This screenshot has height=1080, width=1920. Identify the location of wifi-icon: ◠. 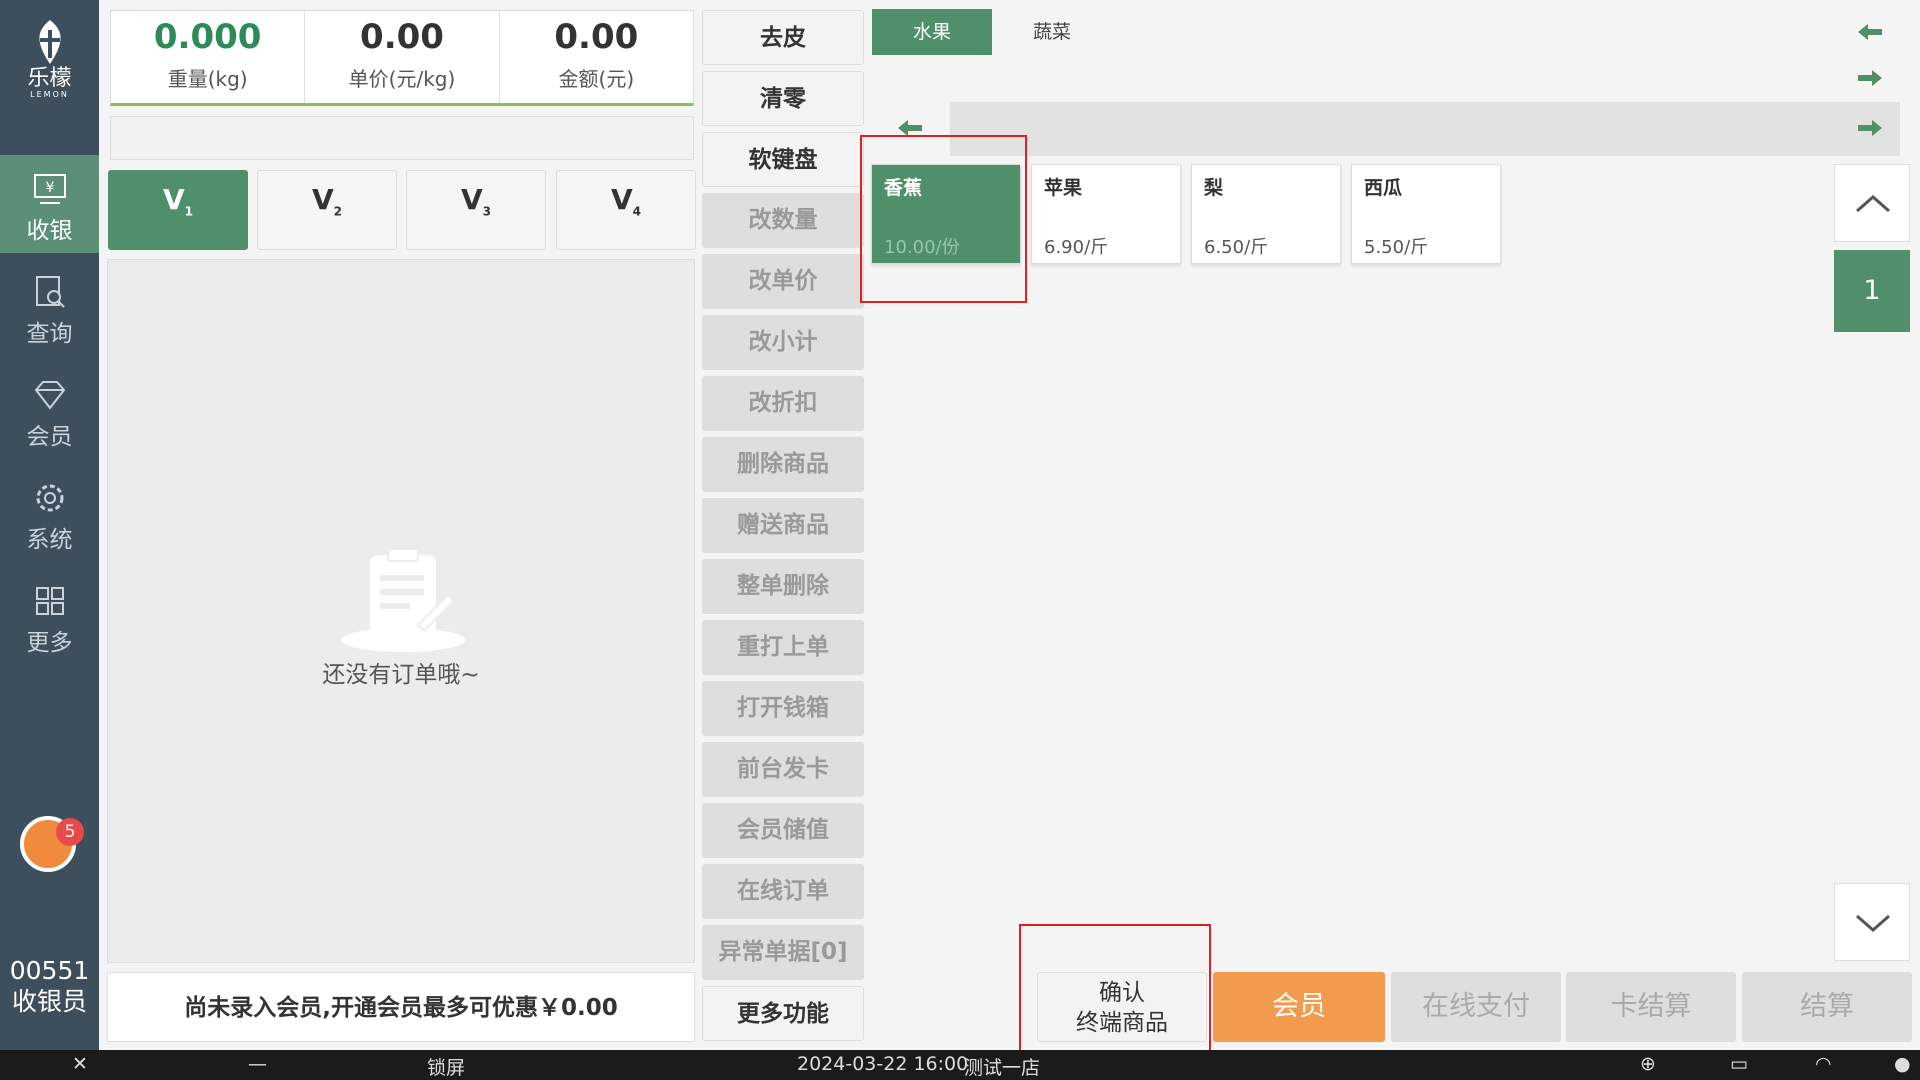
(1823, 1064).